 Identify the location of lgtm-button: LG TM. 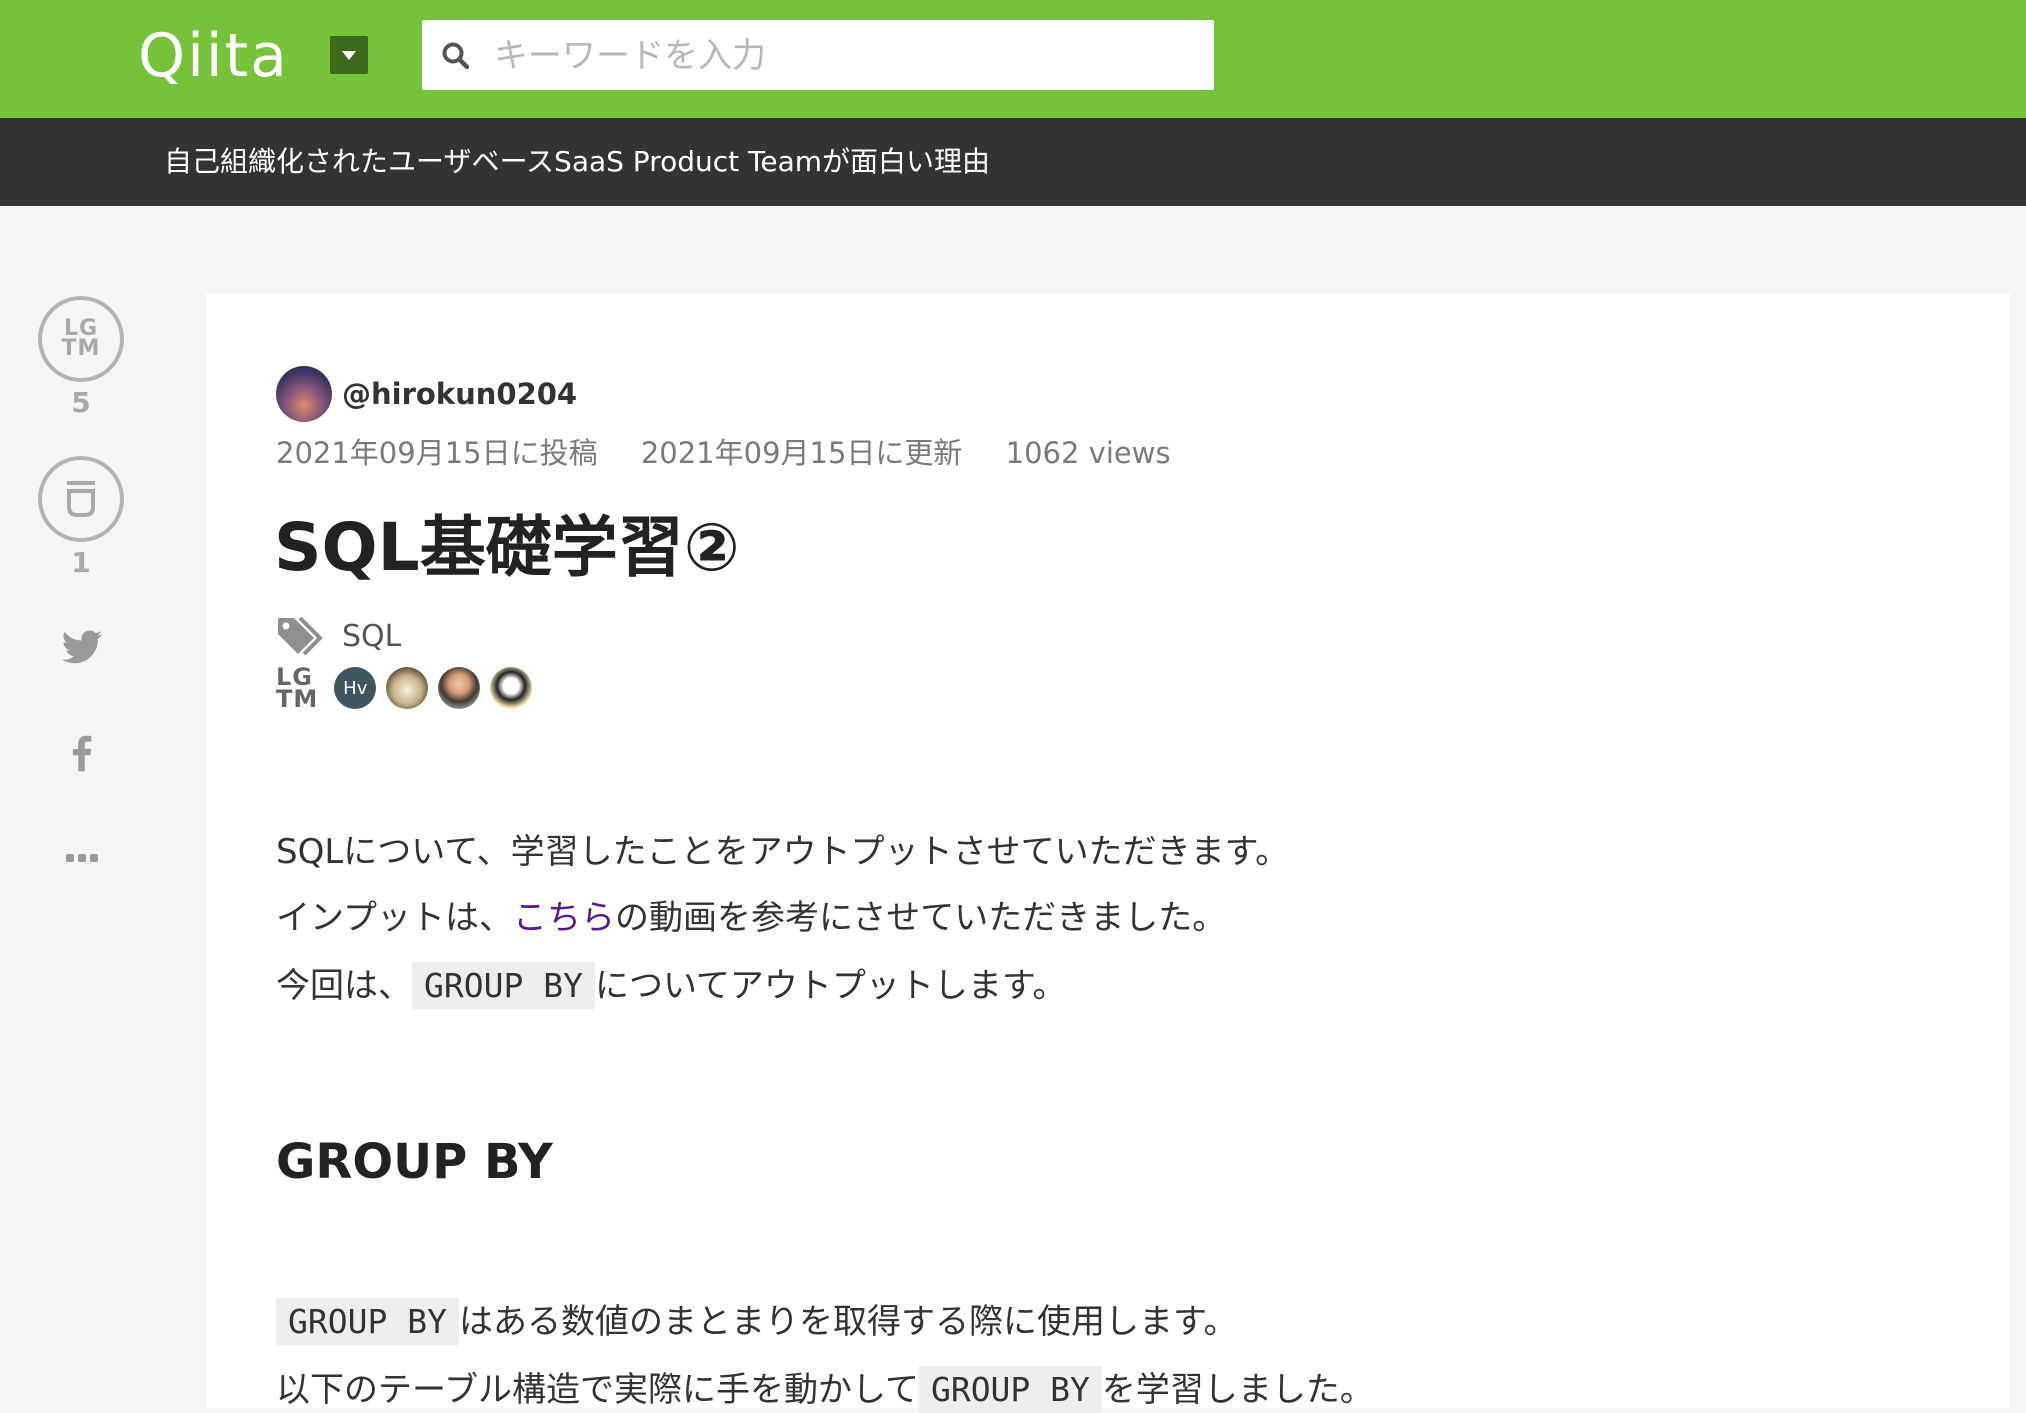
(81, 339).